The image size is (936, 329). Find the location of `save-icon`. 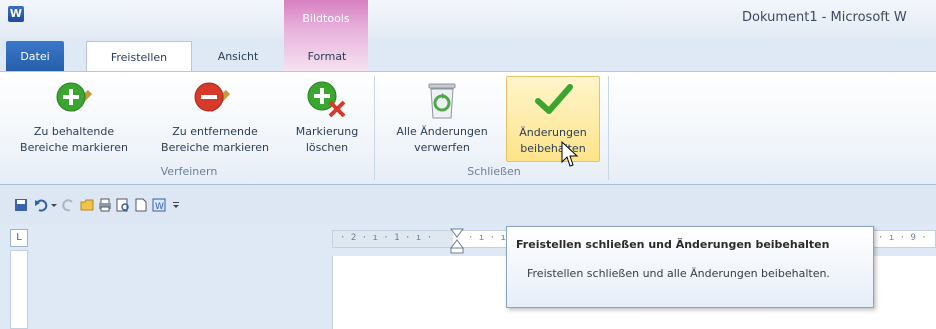

save-icon is located at coordinates (21, 205).